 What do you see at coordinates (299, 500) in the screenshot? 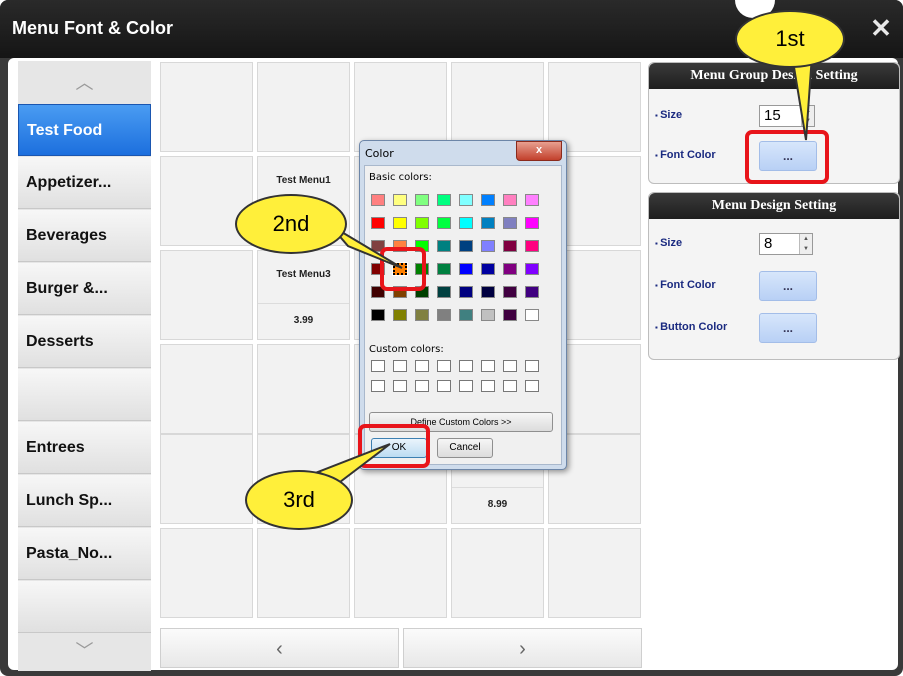
I see `callout-3rd: 3rd` at bounding box center [299, 500].